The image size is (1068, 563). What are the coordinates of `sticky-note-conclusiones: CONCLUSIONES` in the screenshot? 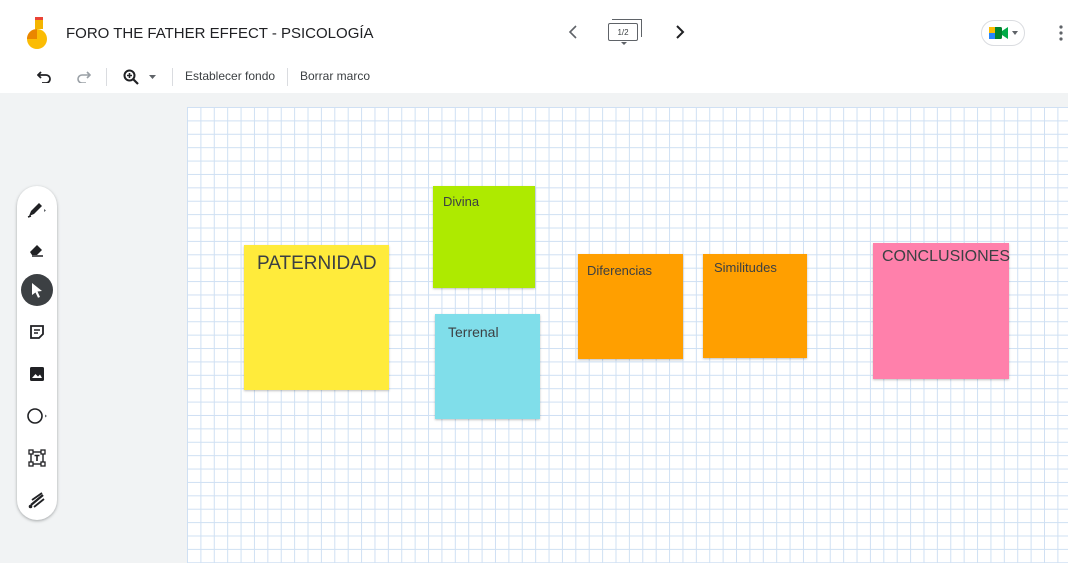 It's located at (942, 311).